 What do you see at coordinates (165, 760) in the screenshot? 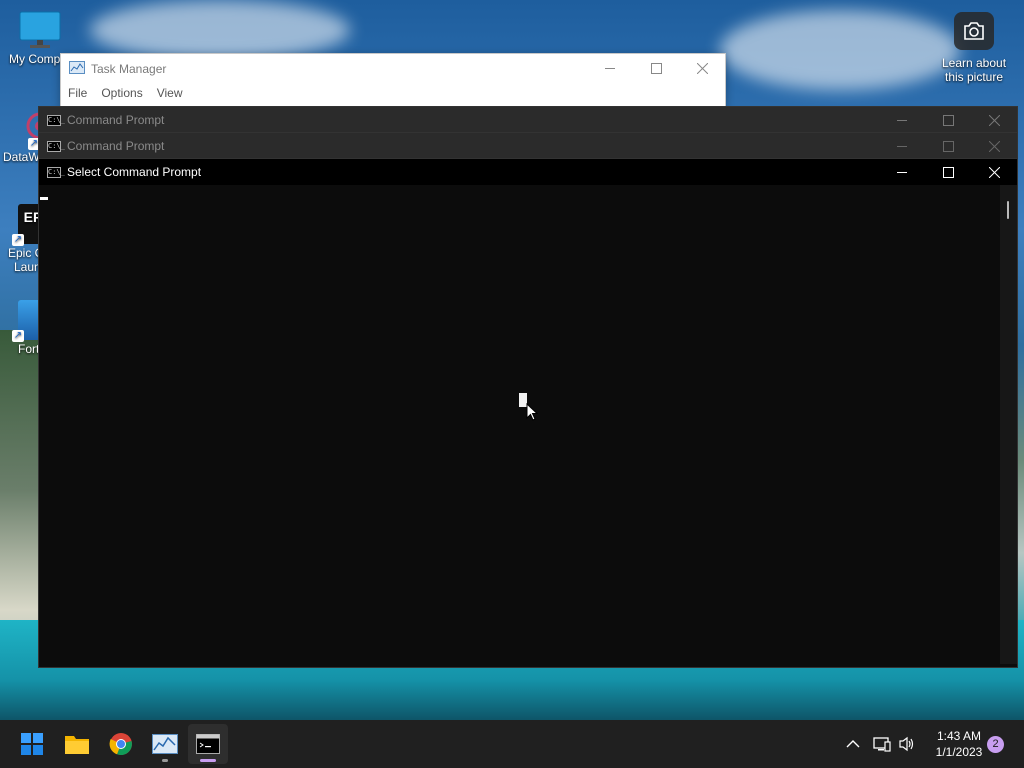
I see `running-indicator` at bounding box center [165, 760].